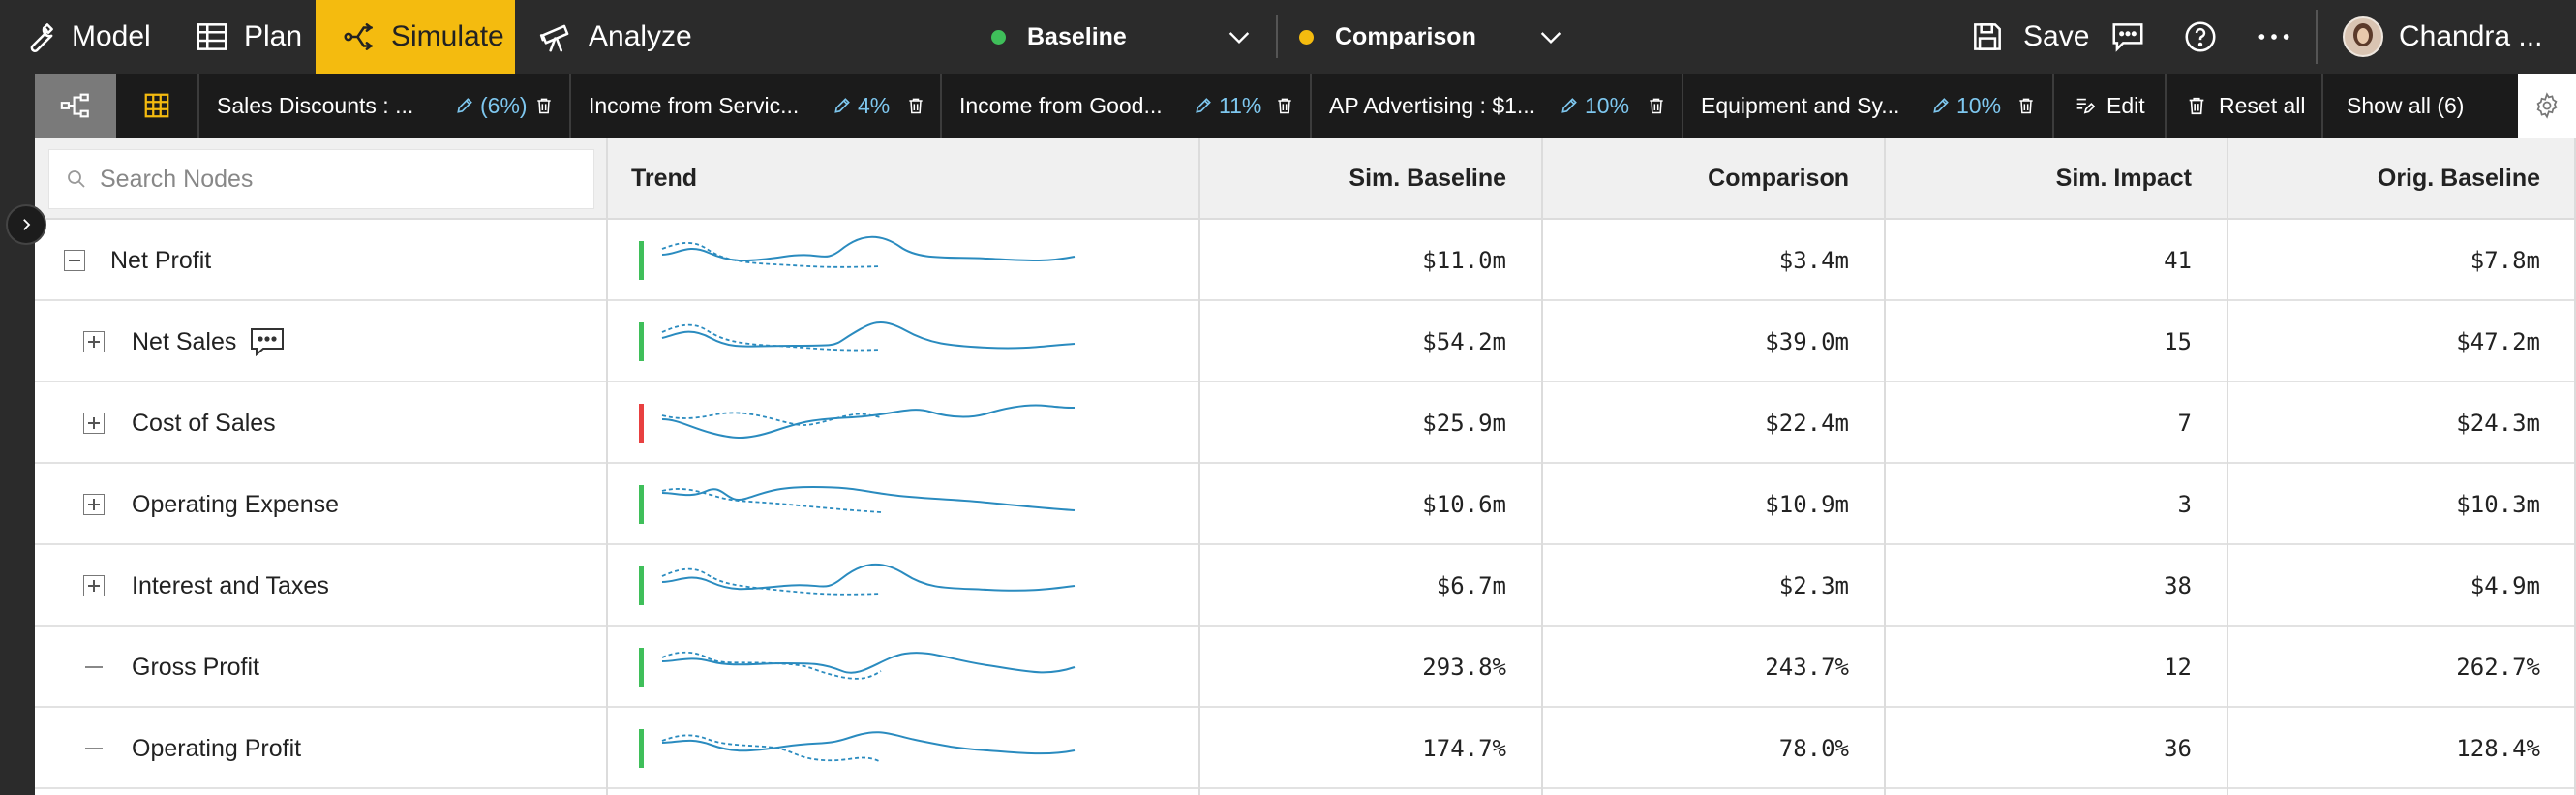  I want to click on save-icon, so click(1987, 36).